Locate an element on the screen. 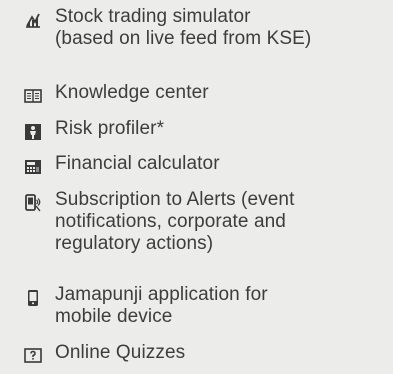 The height and width of the screenshot is (374, 393). chart-icon is located at coordinates (33, 20).